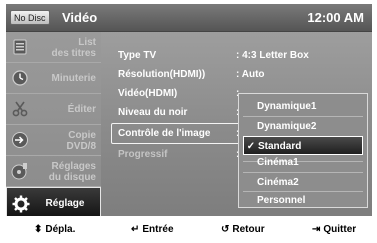 The height and width of the screenshot is (243, 377). What do you see at coordinates (148, 93) in the screenshot?
I see `setting-label: Vidéo(HDMI)` at bounding box center [148, 93].